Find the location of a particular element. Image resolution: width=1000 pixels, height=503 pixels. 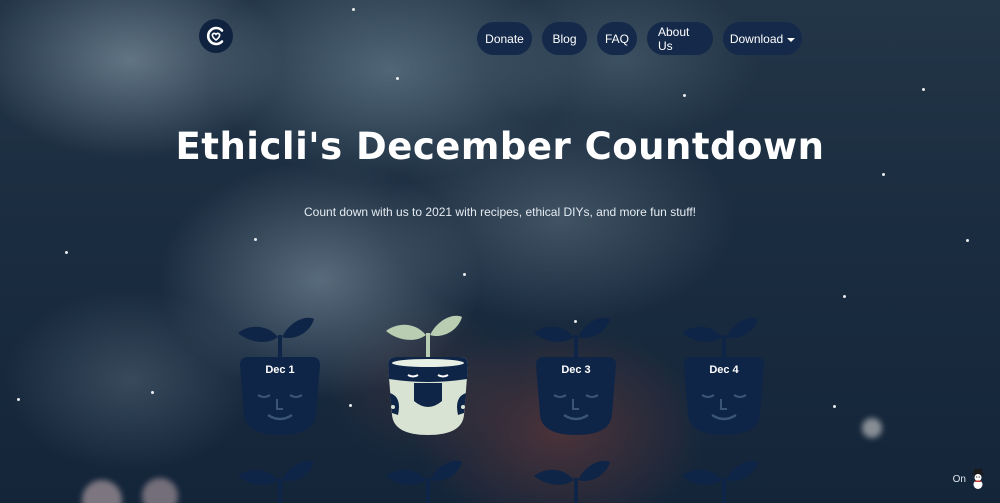

nav-blog-button: Blog is located at coordinates (564, 38).